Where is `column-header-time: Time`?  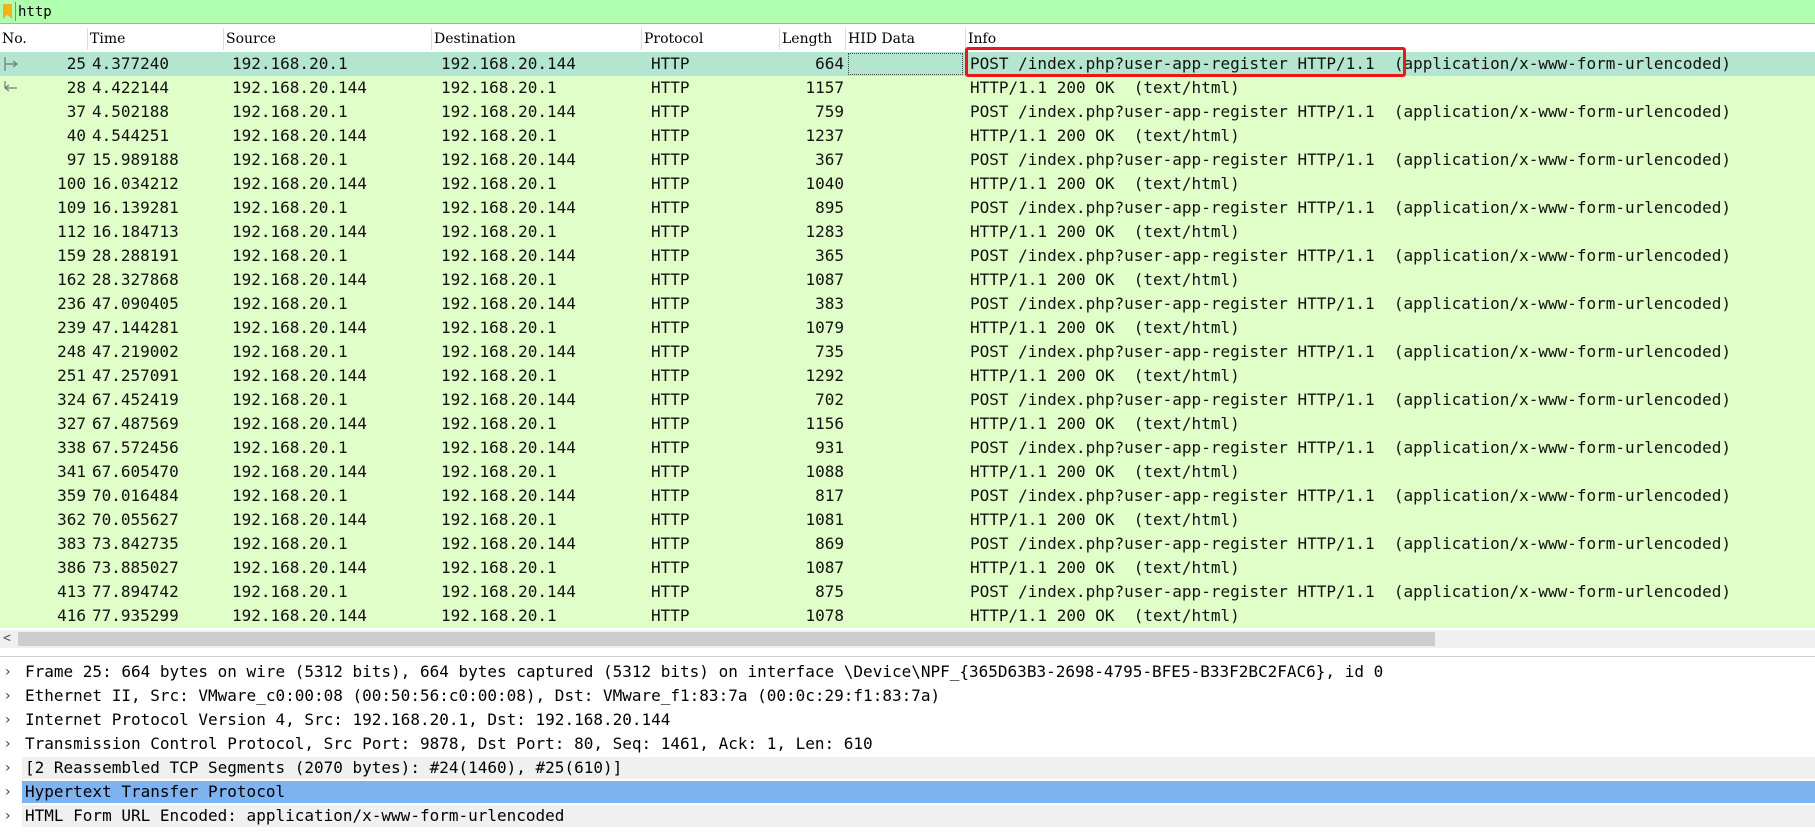
column-header-time: Time is located at coordinates (156, 39).